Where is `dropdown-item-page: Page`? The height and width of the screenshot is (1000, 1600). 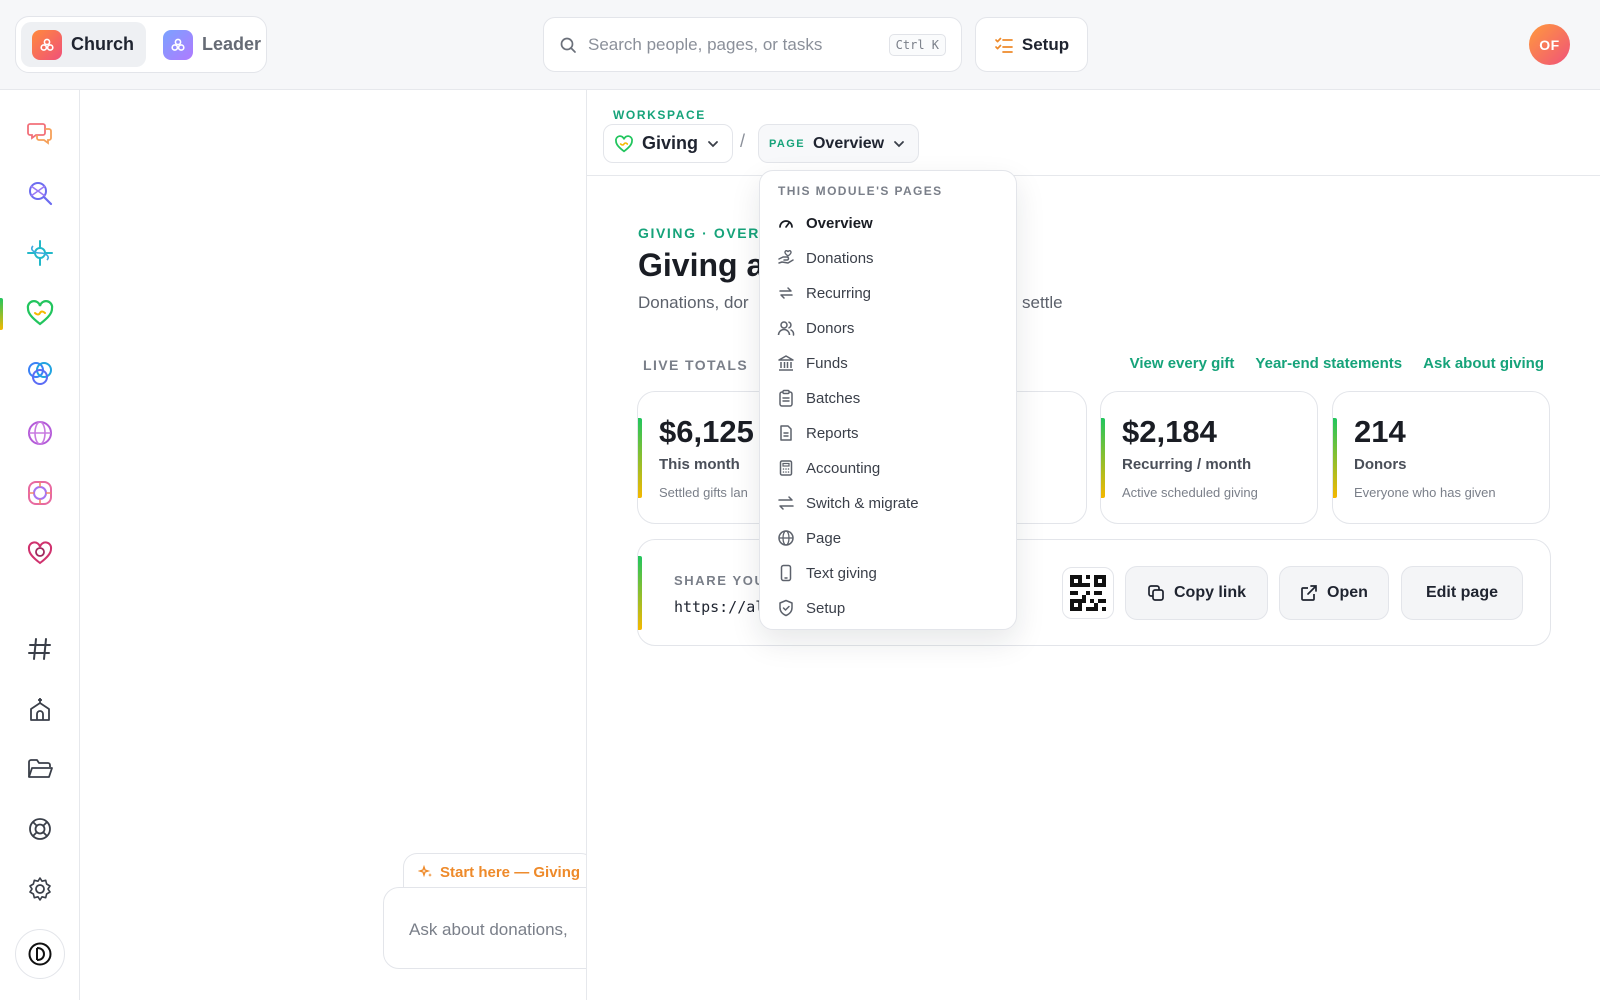 dropdown-item-page: Page is located at coordinates (809, 538).